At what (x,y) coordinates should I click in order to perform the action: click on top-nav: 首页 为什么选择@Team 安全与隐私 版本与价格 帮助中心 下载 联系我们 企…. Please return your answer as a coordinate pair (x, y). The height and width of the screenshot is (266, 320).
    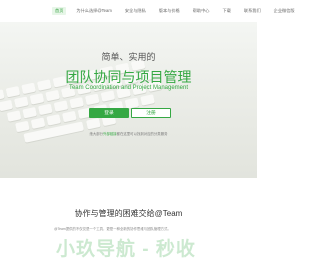
    Looking at the image, I should click on (147, 11).